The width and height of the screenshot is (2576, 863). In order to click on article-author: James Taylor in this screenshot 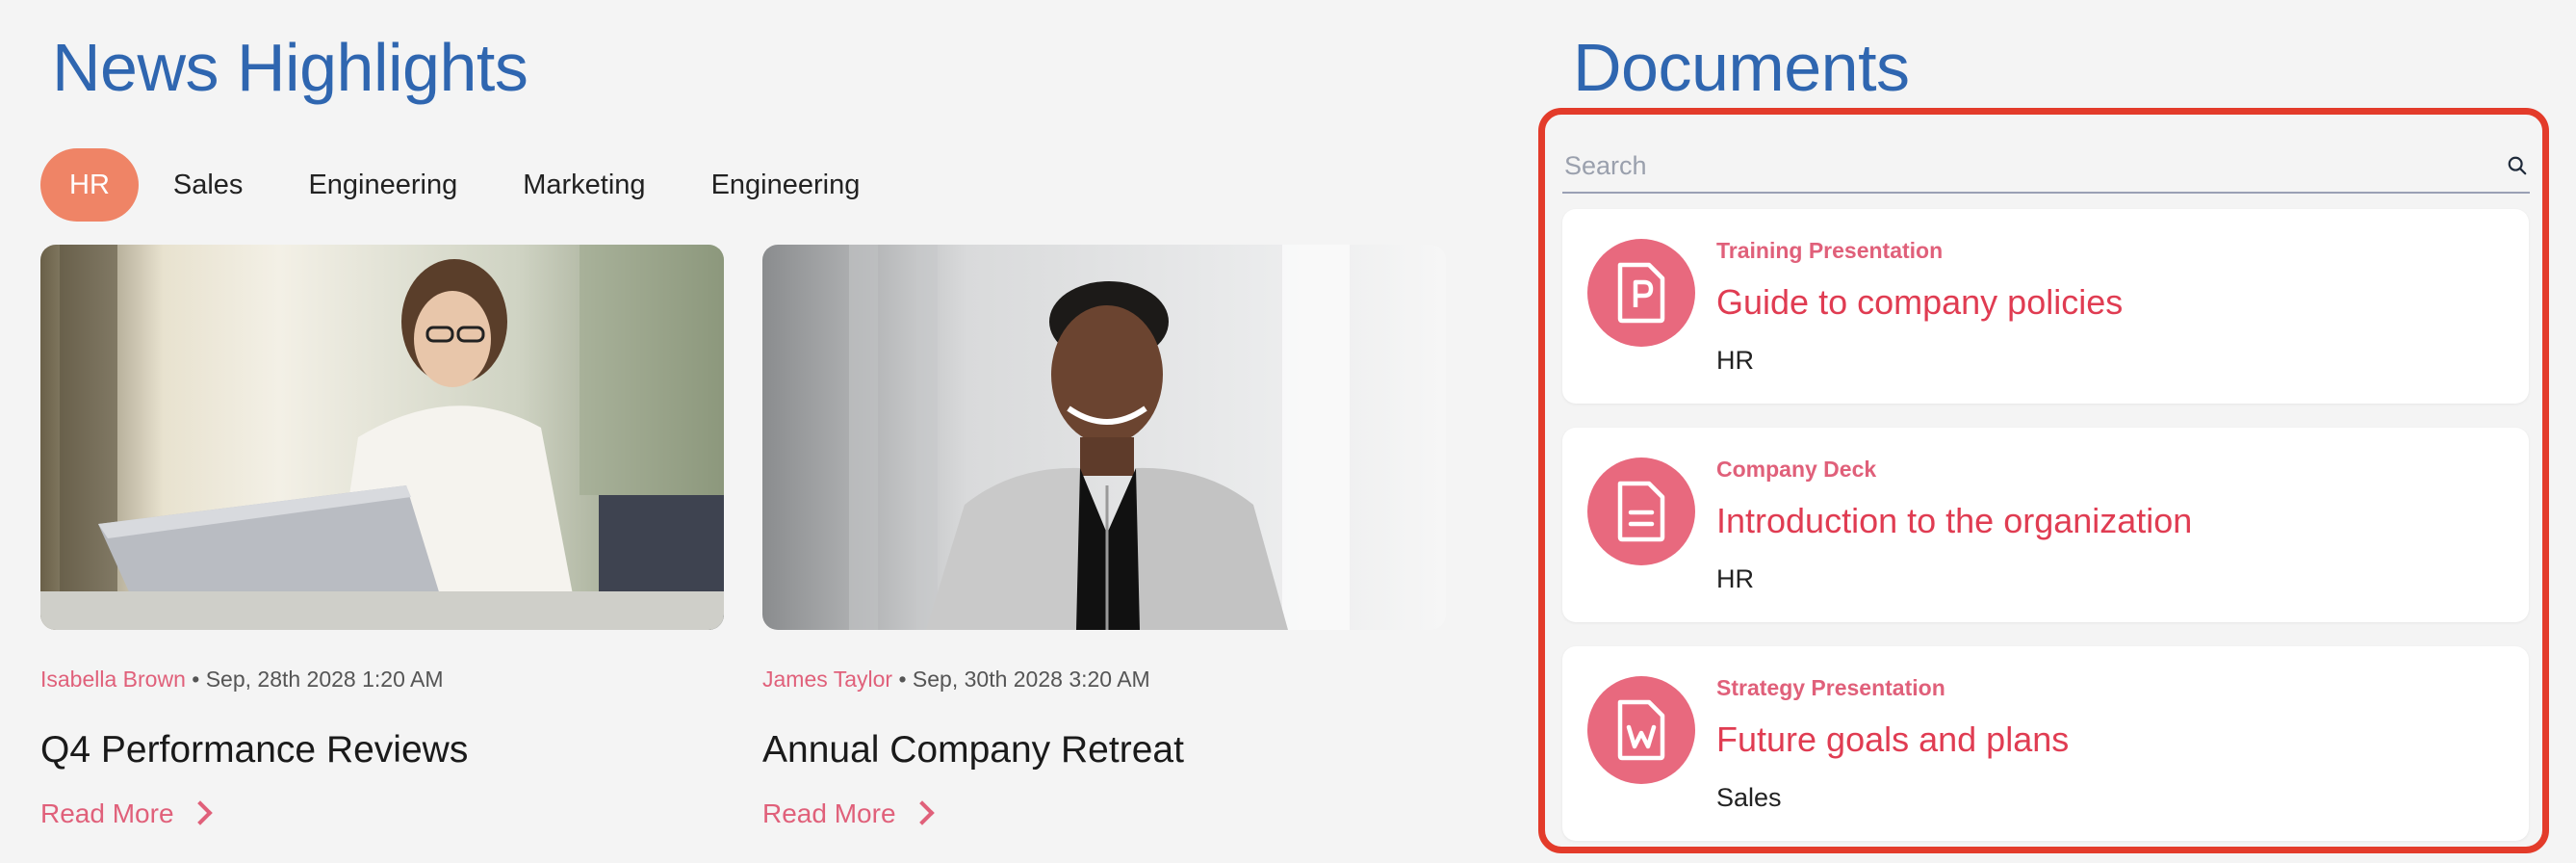, I will do `click(827, 679)`.